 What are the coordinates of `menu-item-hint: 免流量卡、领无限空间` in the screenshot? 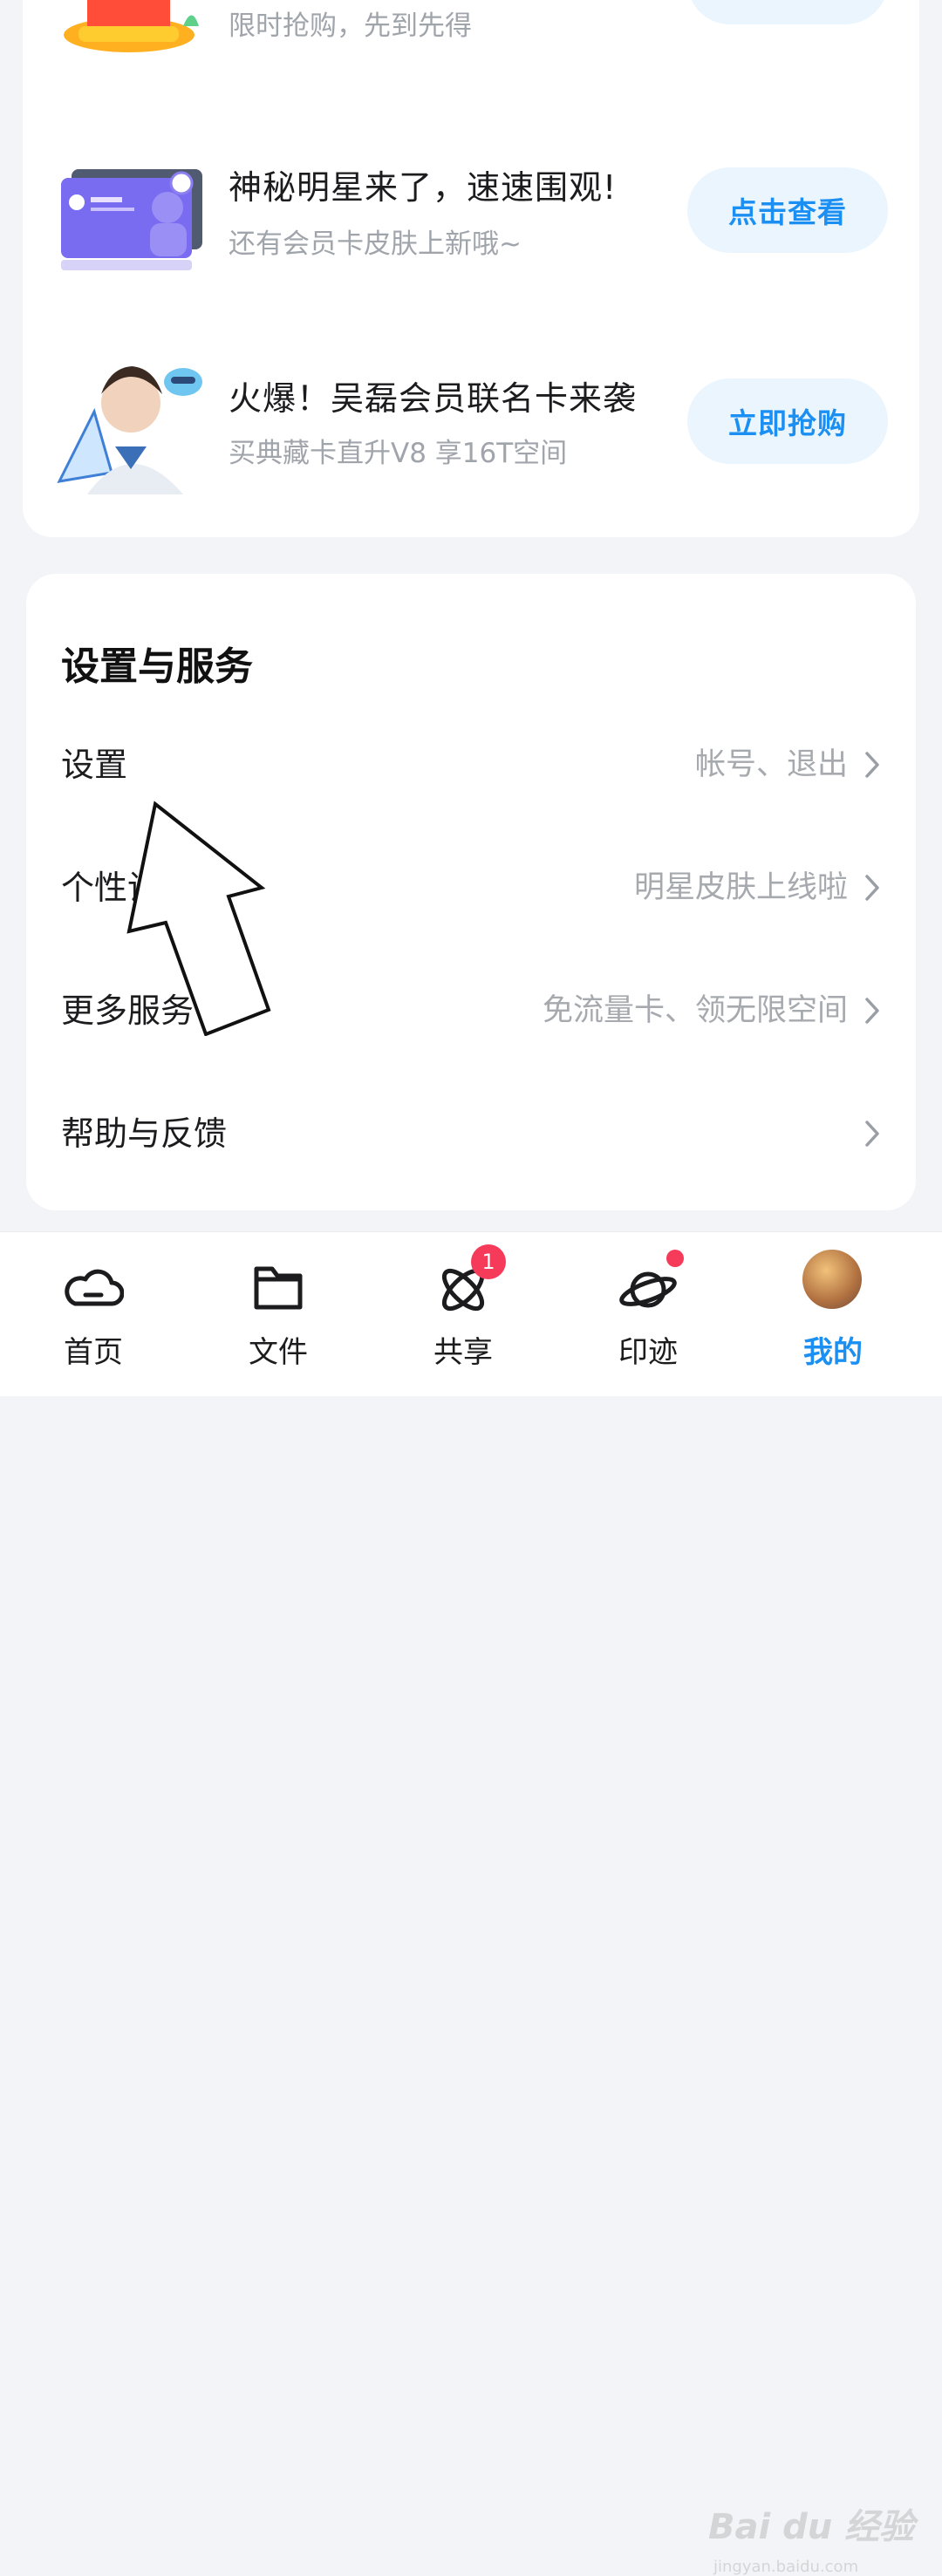 It's located at (695, 1011).